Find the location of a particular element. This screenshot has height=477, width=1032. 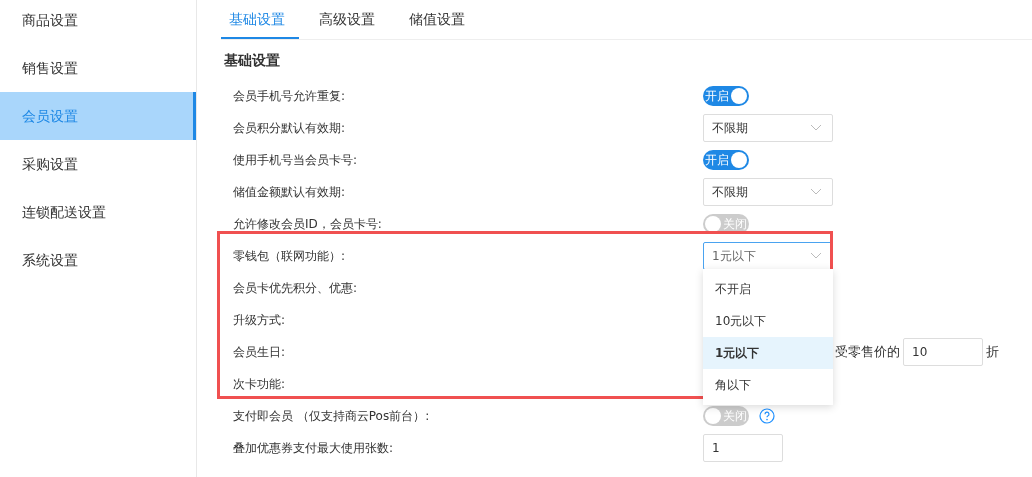

help-icon is located at coordinates (767, 416).